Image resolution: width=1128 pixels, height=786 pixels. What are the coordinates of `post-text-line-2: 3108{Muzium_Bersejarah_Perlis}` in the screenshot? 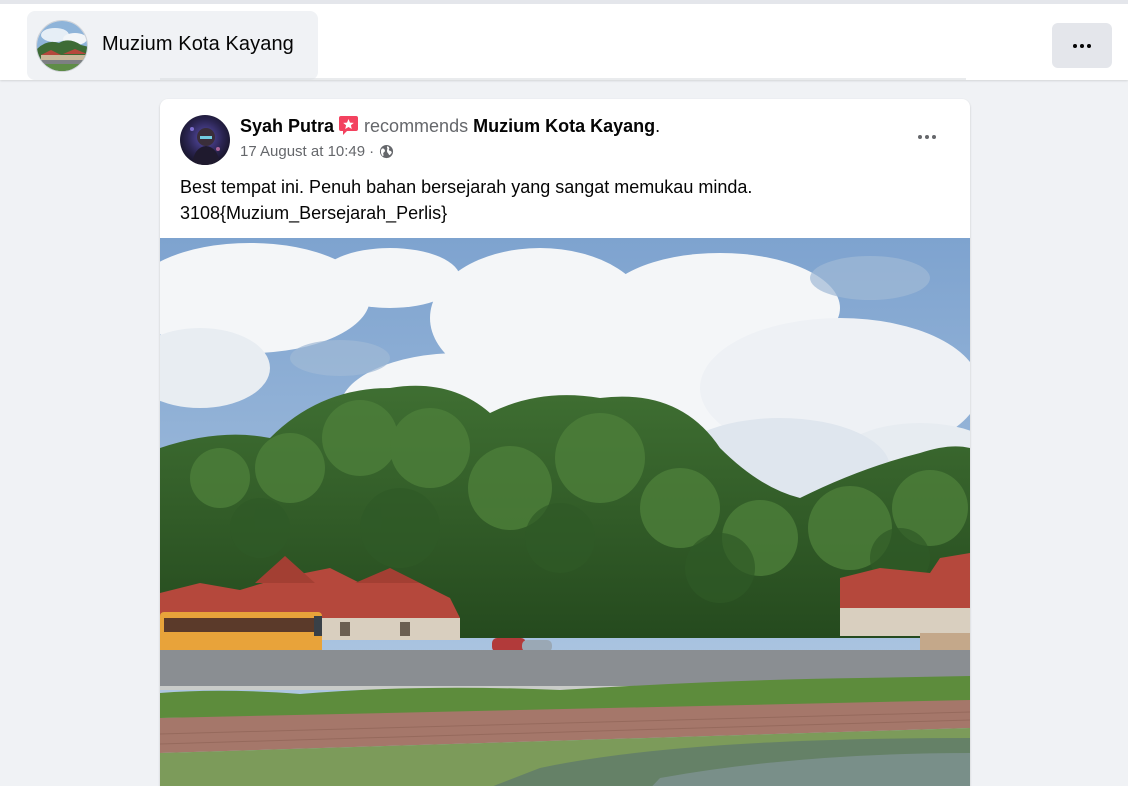 It's located at (314, 213).